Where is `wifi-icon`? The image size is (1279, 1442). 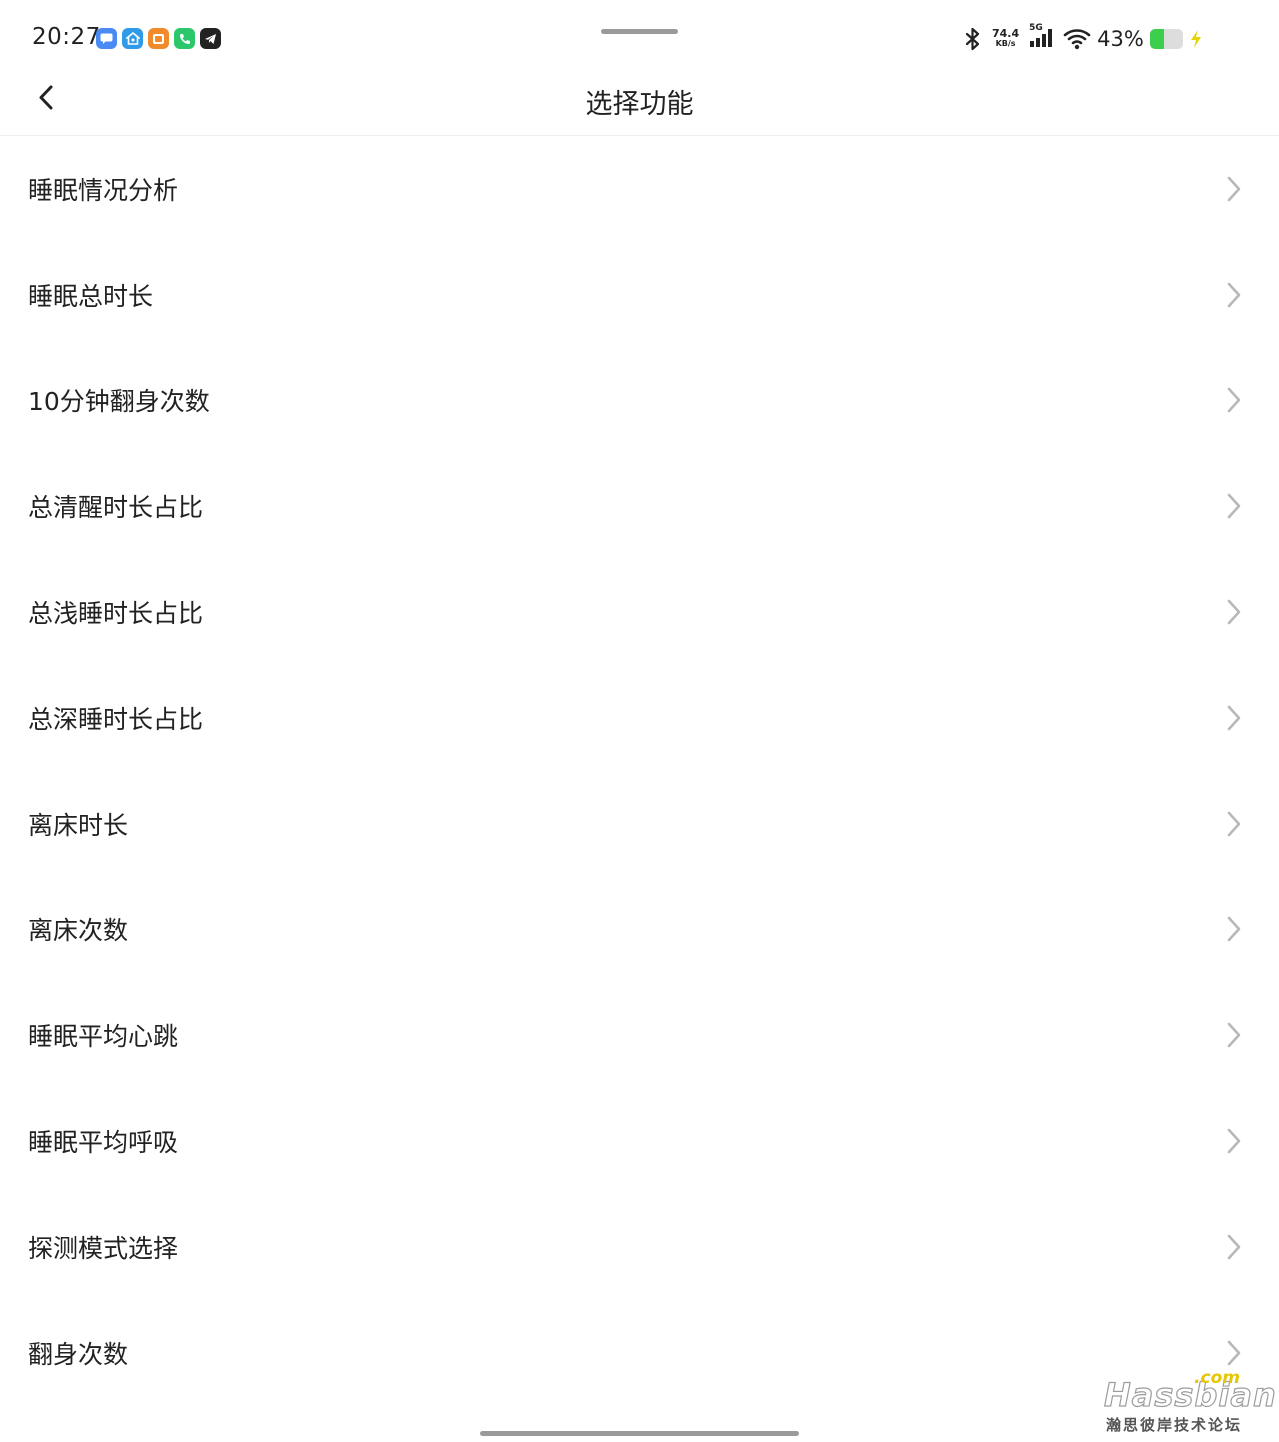 wifi-icon is located at coordinates (1077, 39).